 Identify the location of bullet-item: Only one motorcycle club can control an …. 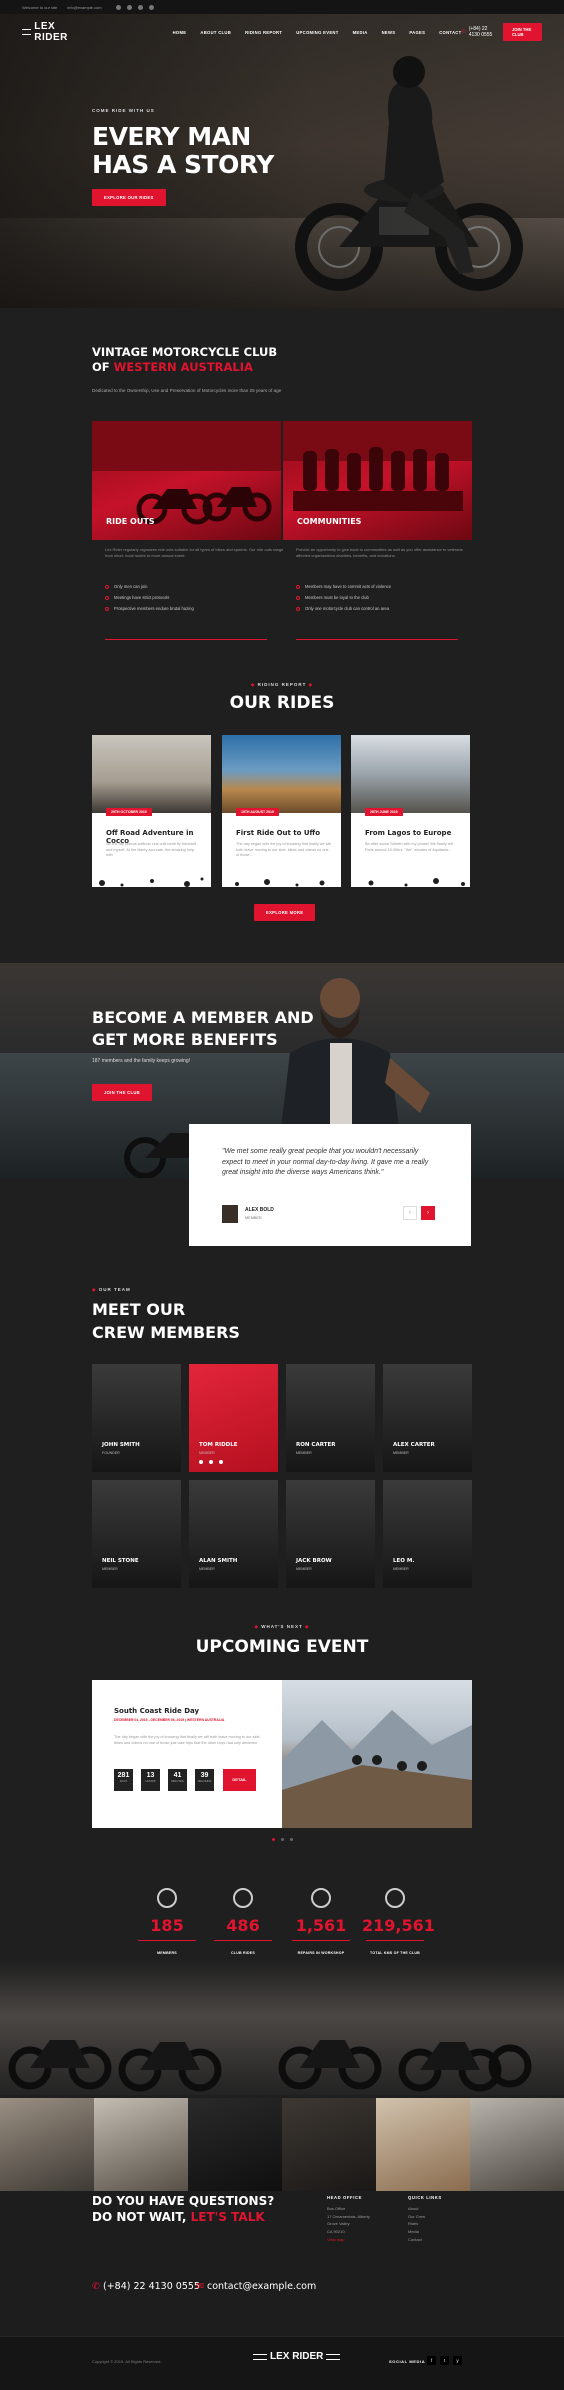
(386, 608).